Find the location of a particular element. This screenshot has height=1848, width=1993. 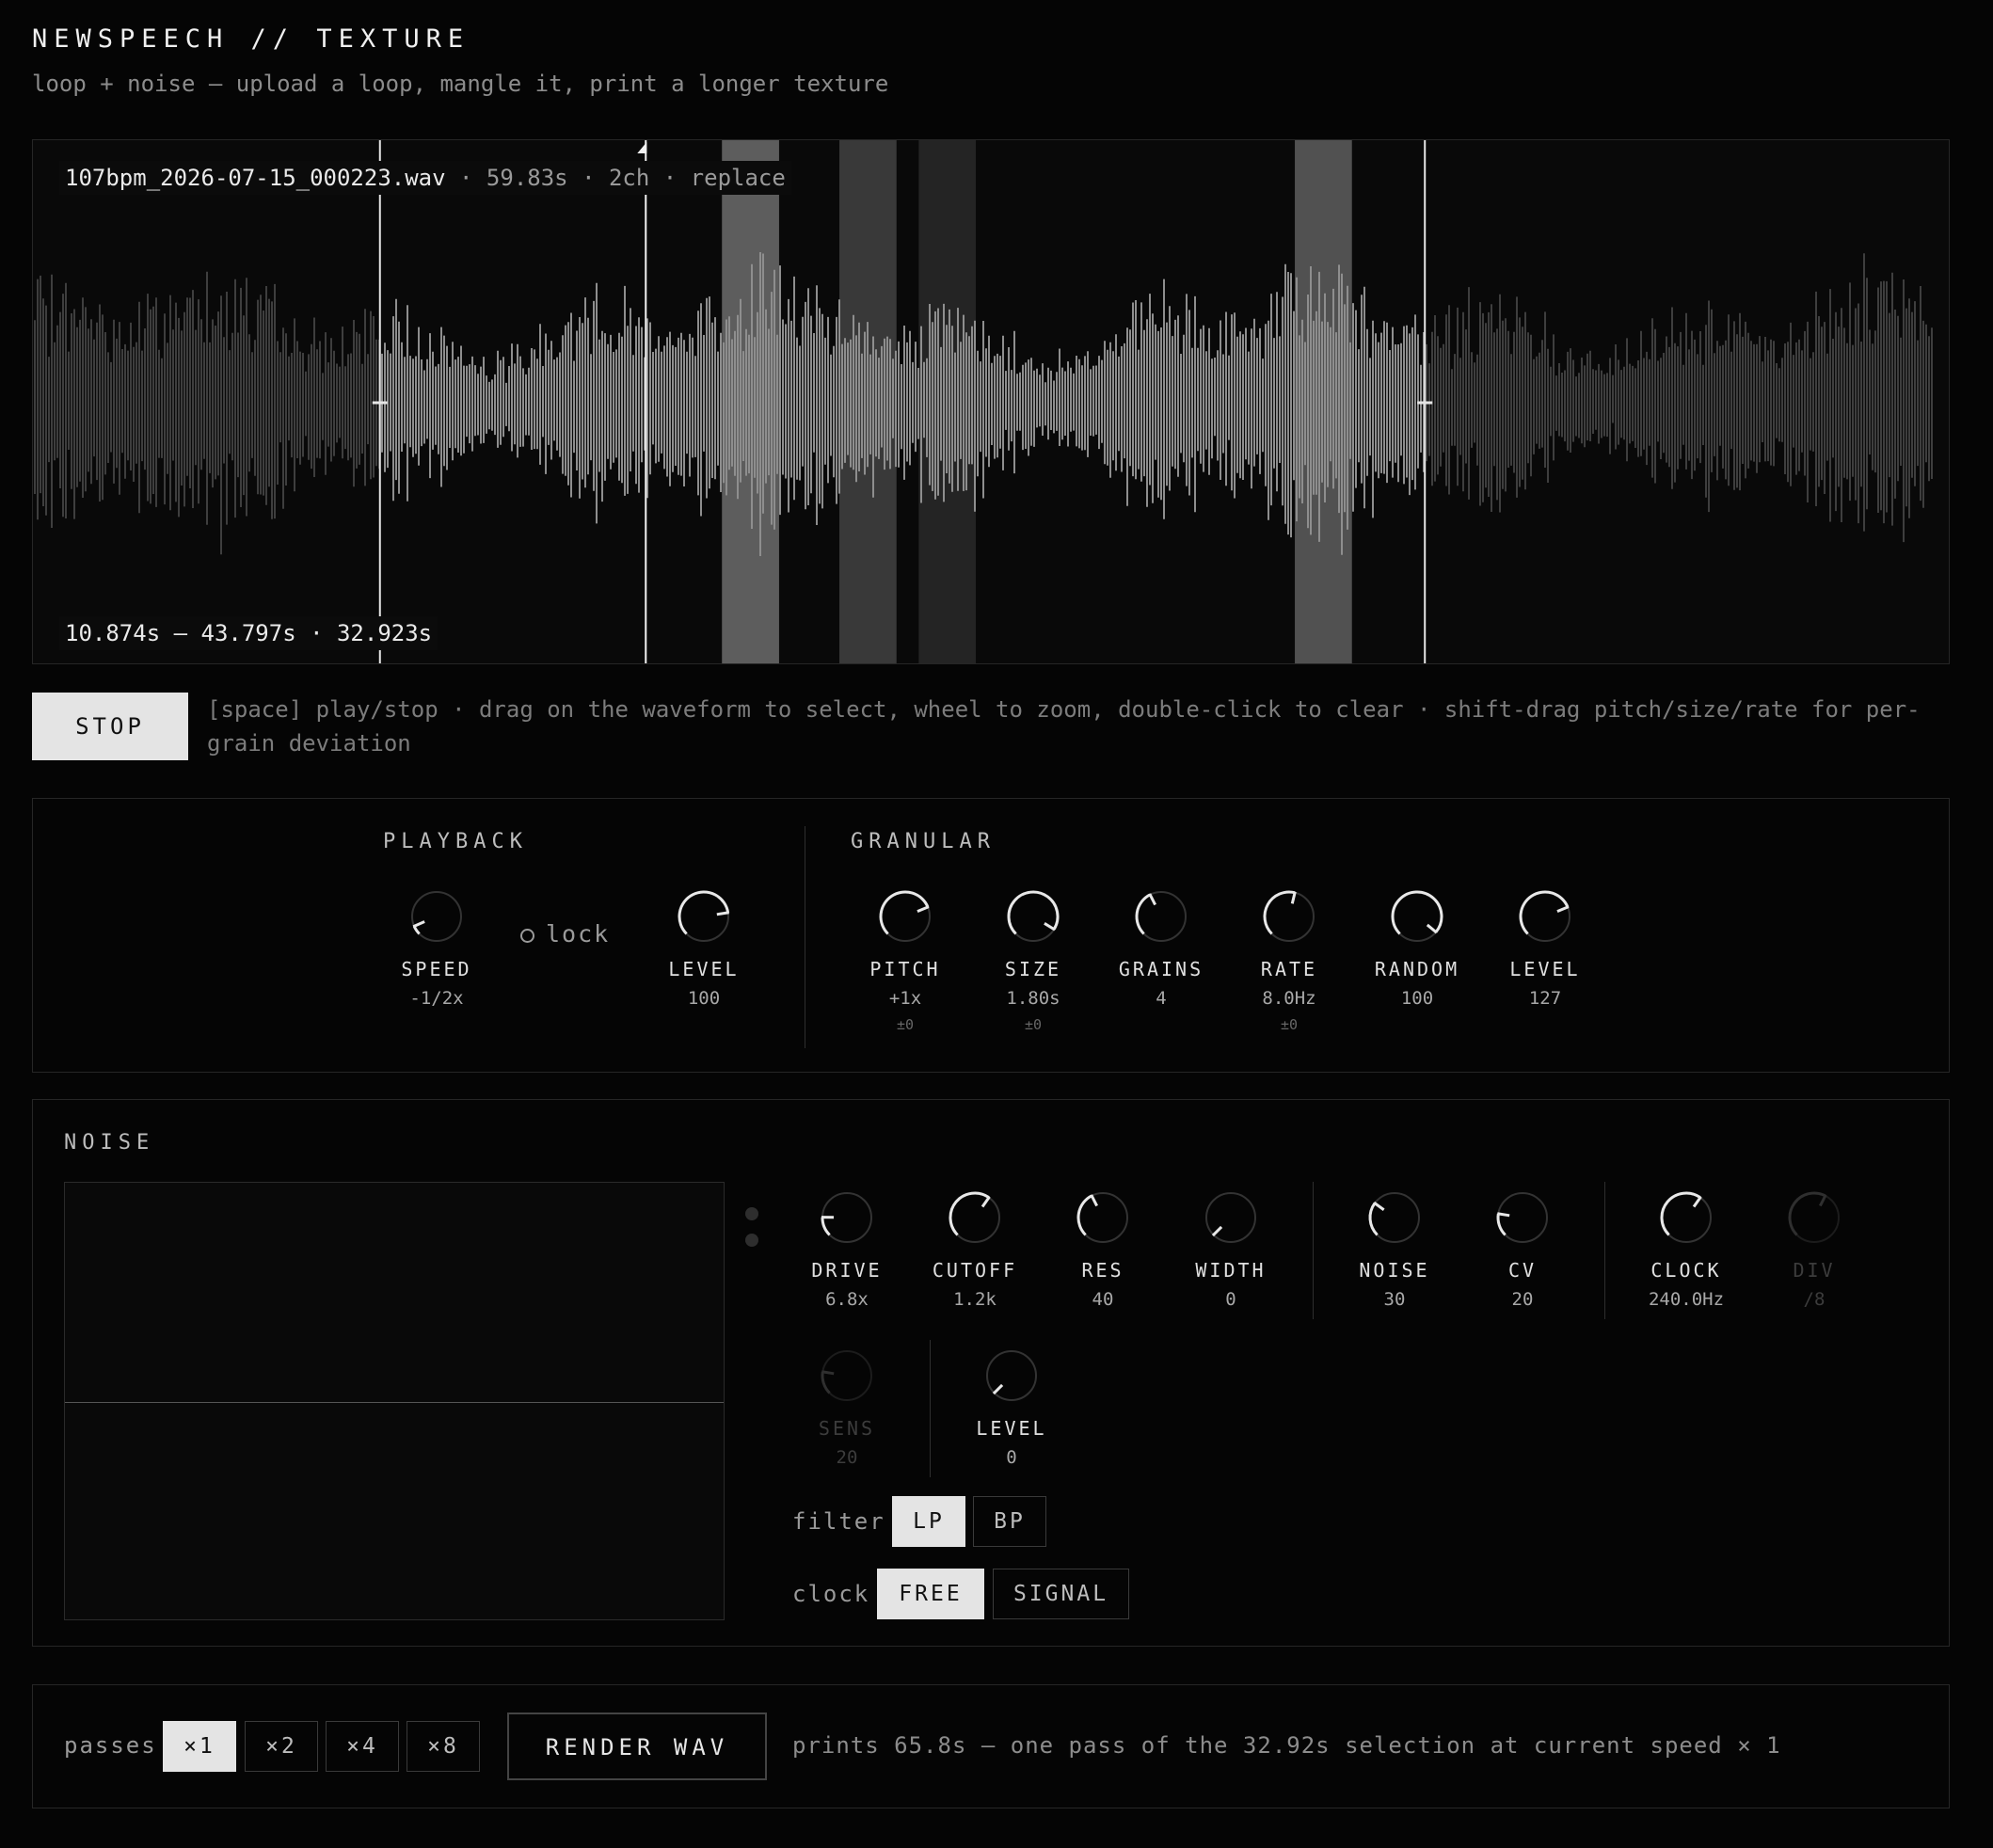

noise-cutoff-value: 1.2k is located at coordinates (974, 1299).